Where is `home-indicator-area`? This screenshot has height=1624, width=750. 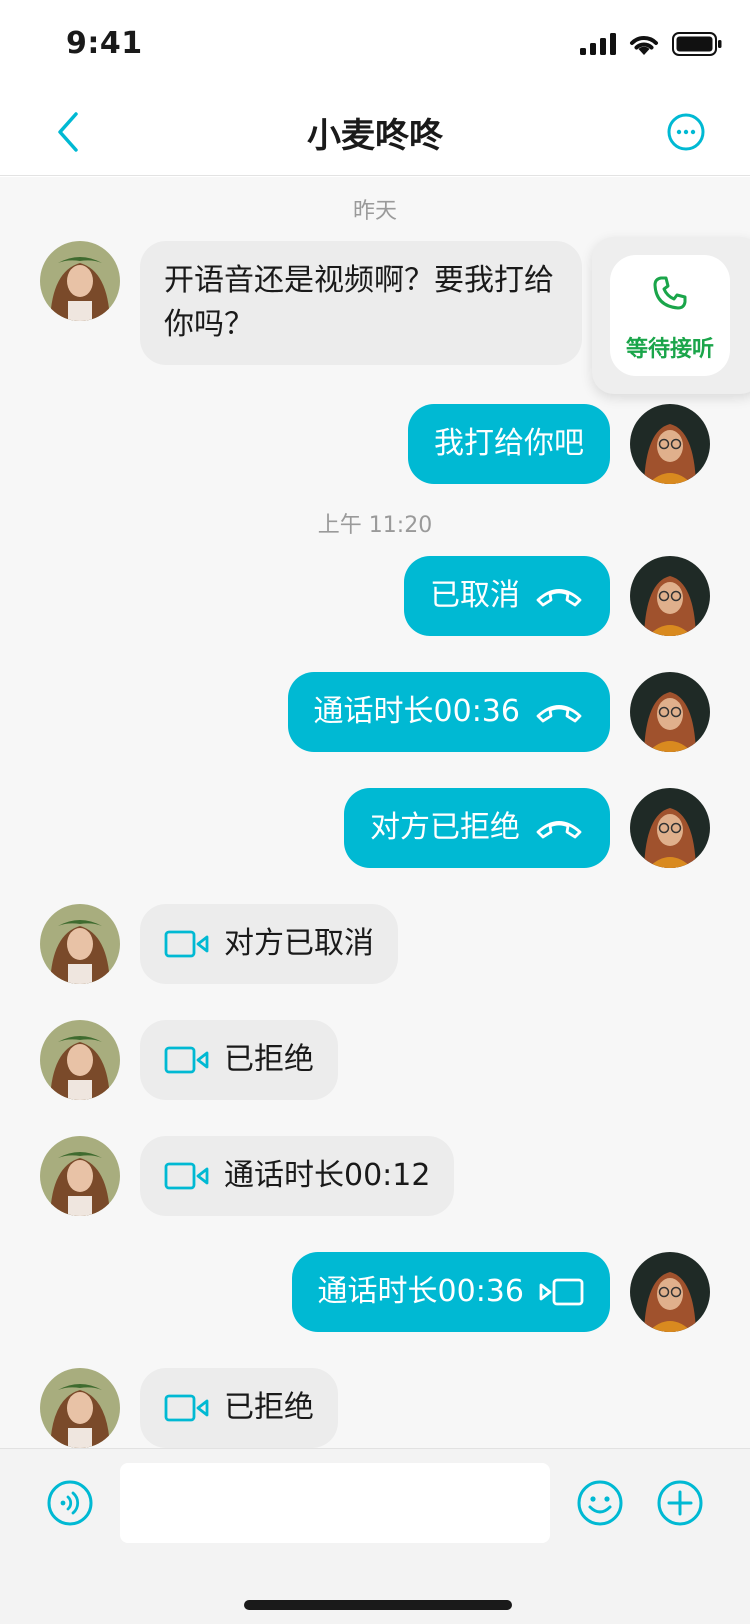 home-indicator-area is located at coordinates (375, 1590).